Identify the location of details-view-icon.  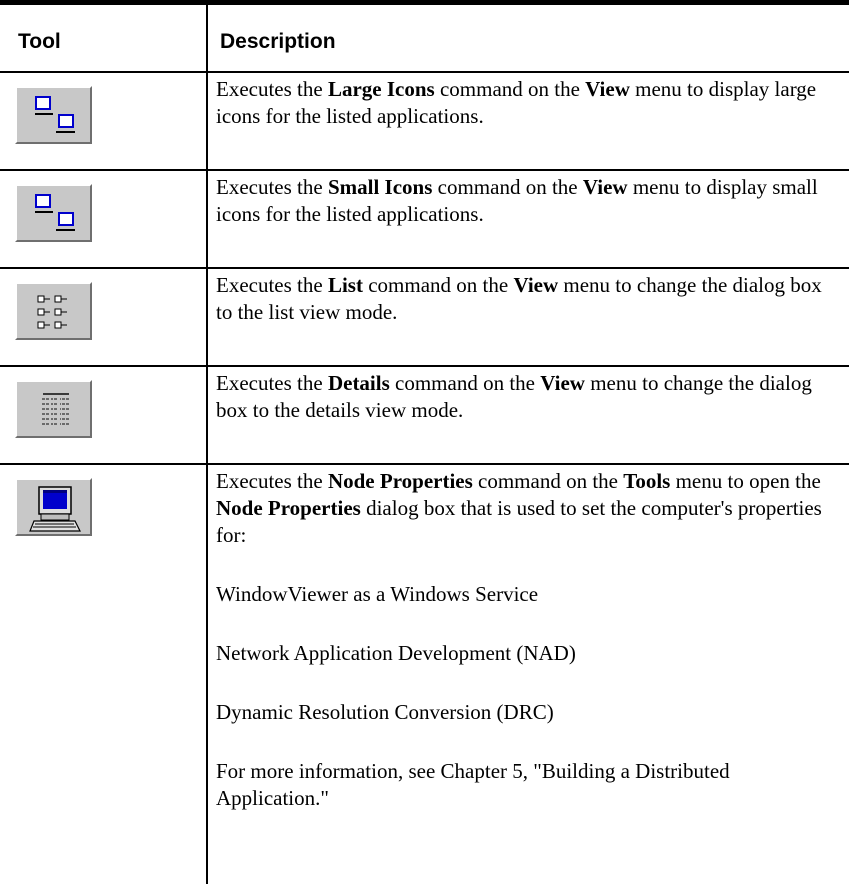
(56, 409).